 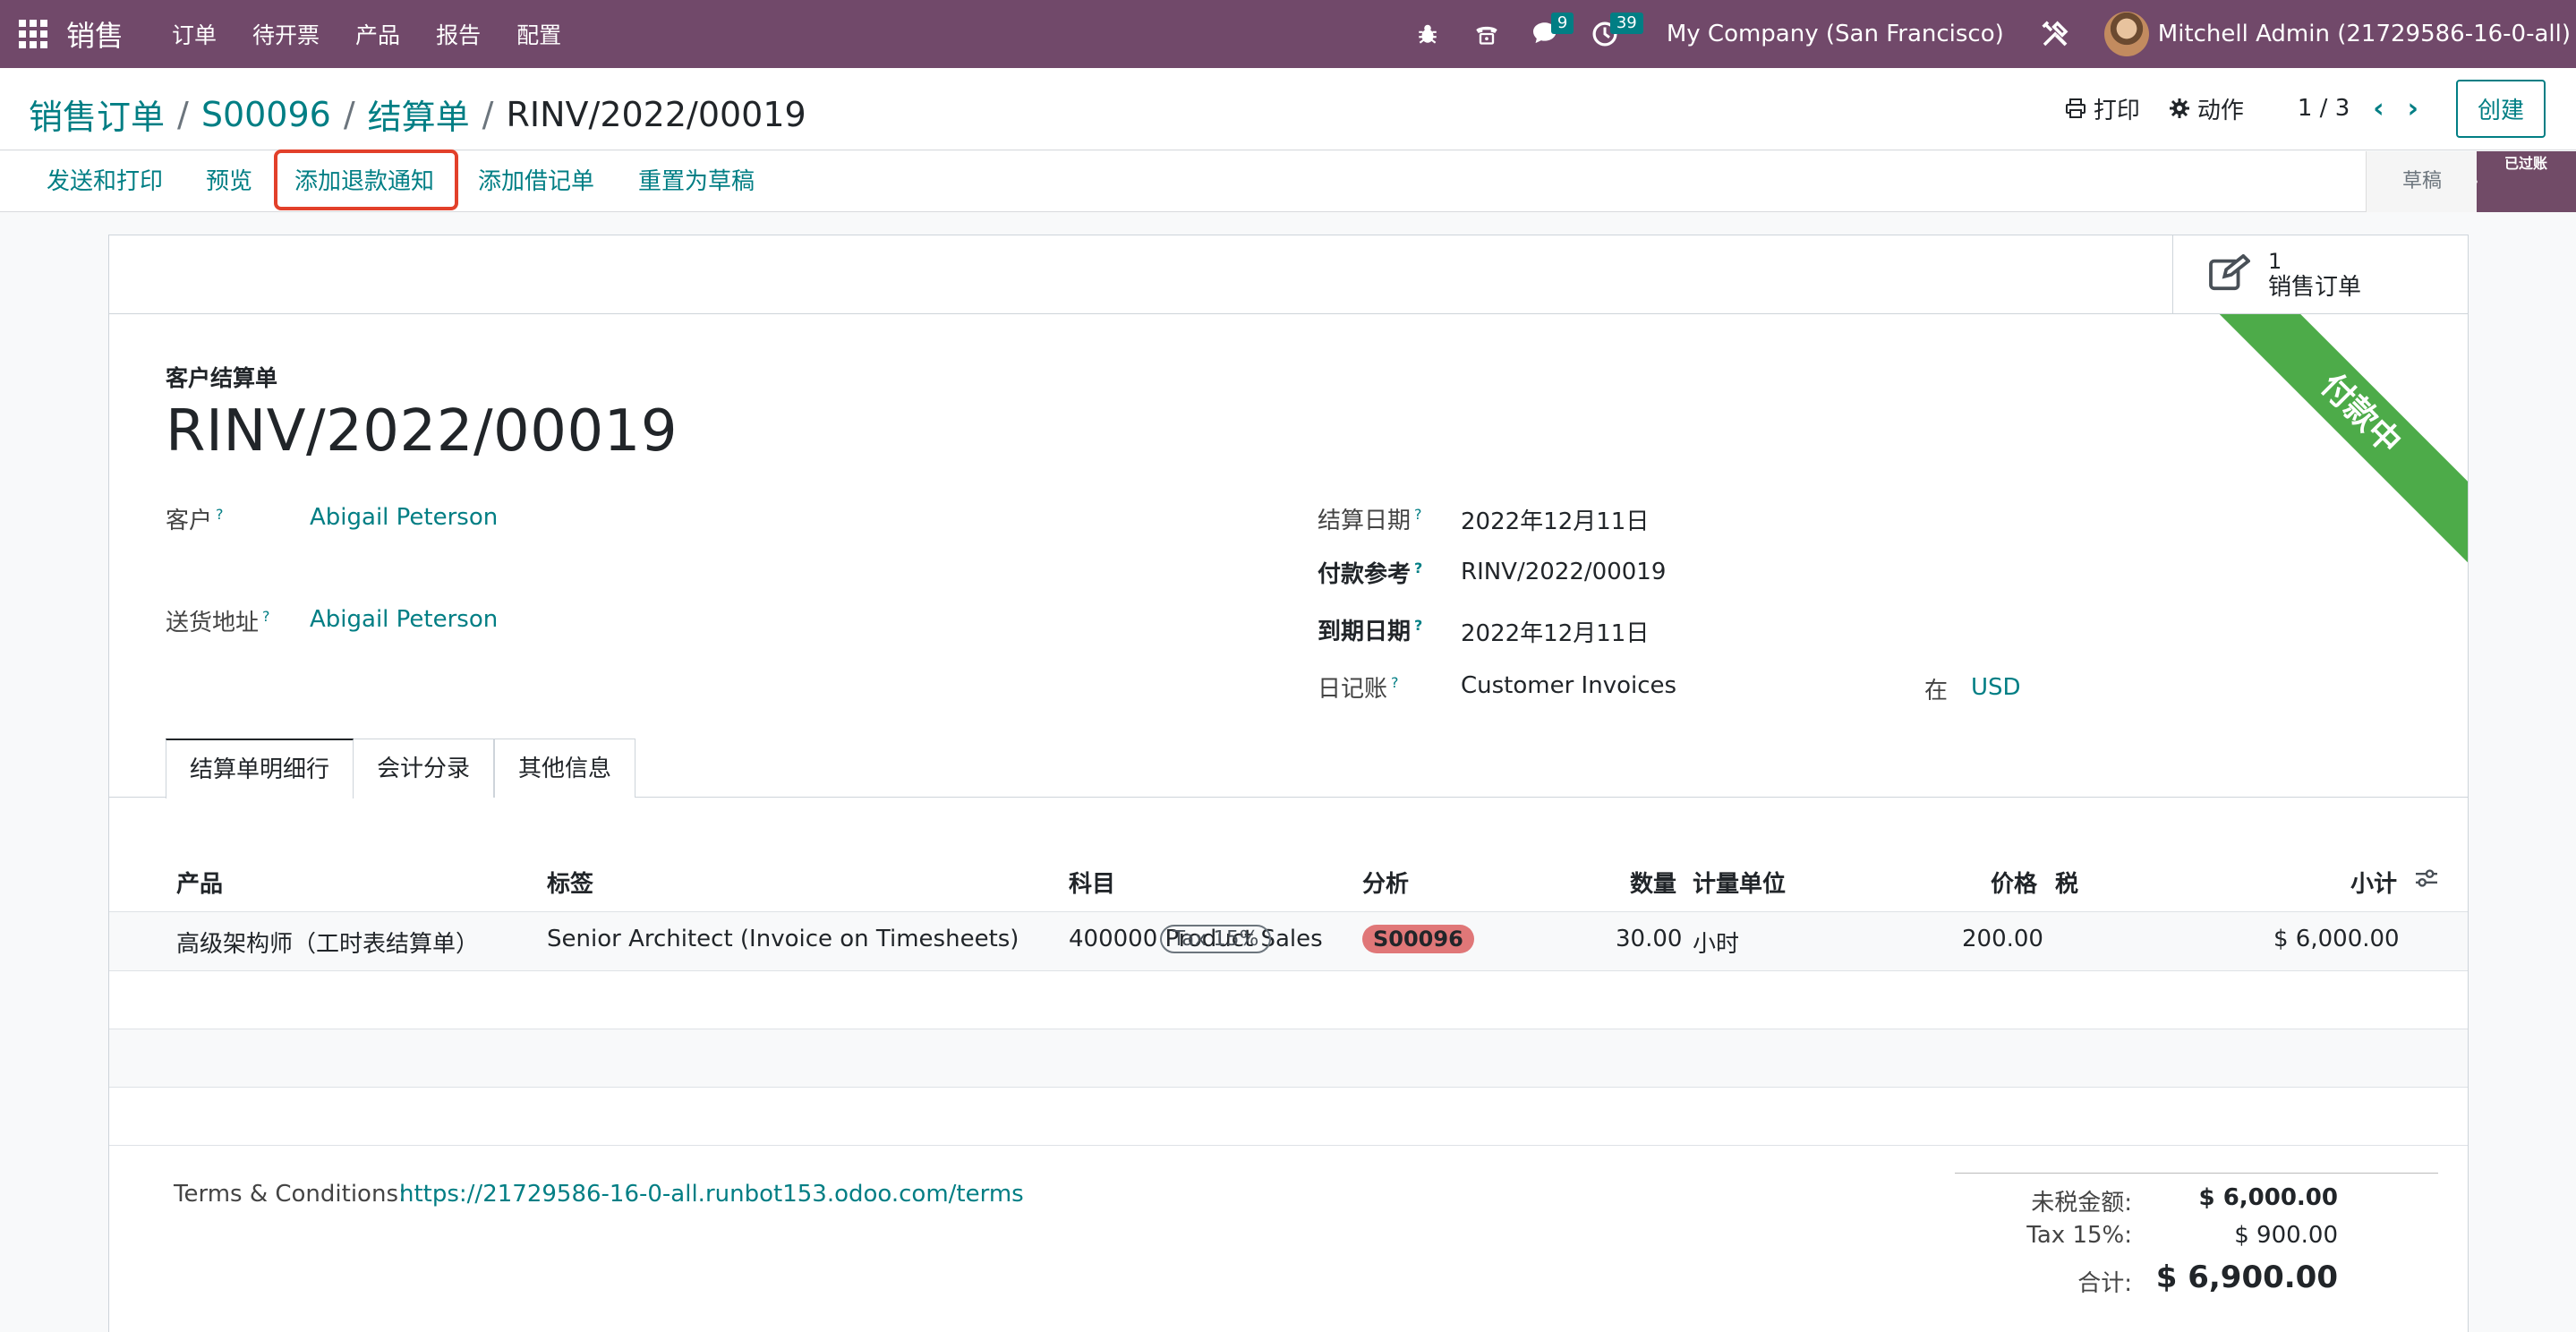 I want to click on delivery-address-label: 送货地址?, so click(x=218, y=622).